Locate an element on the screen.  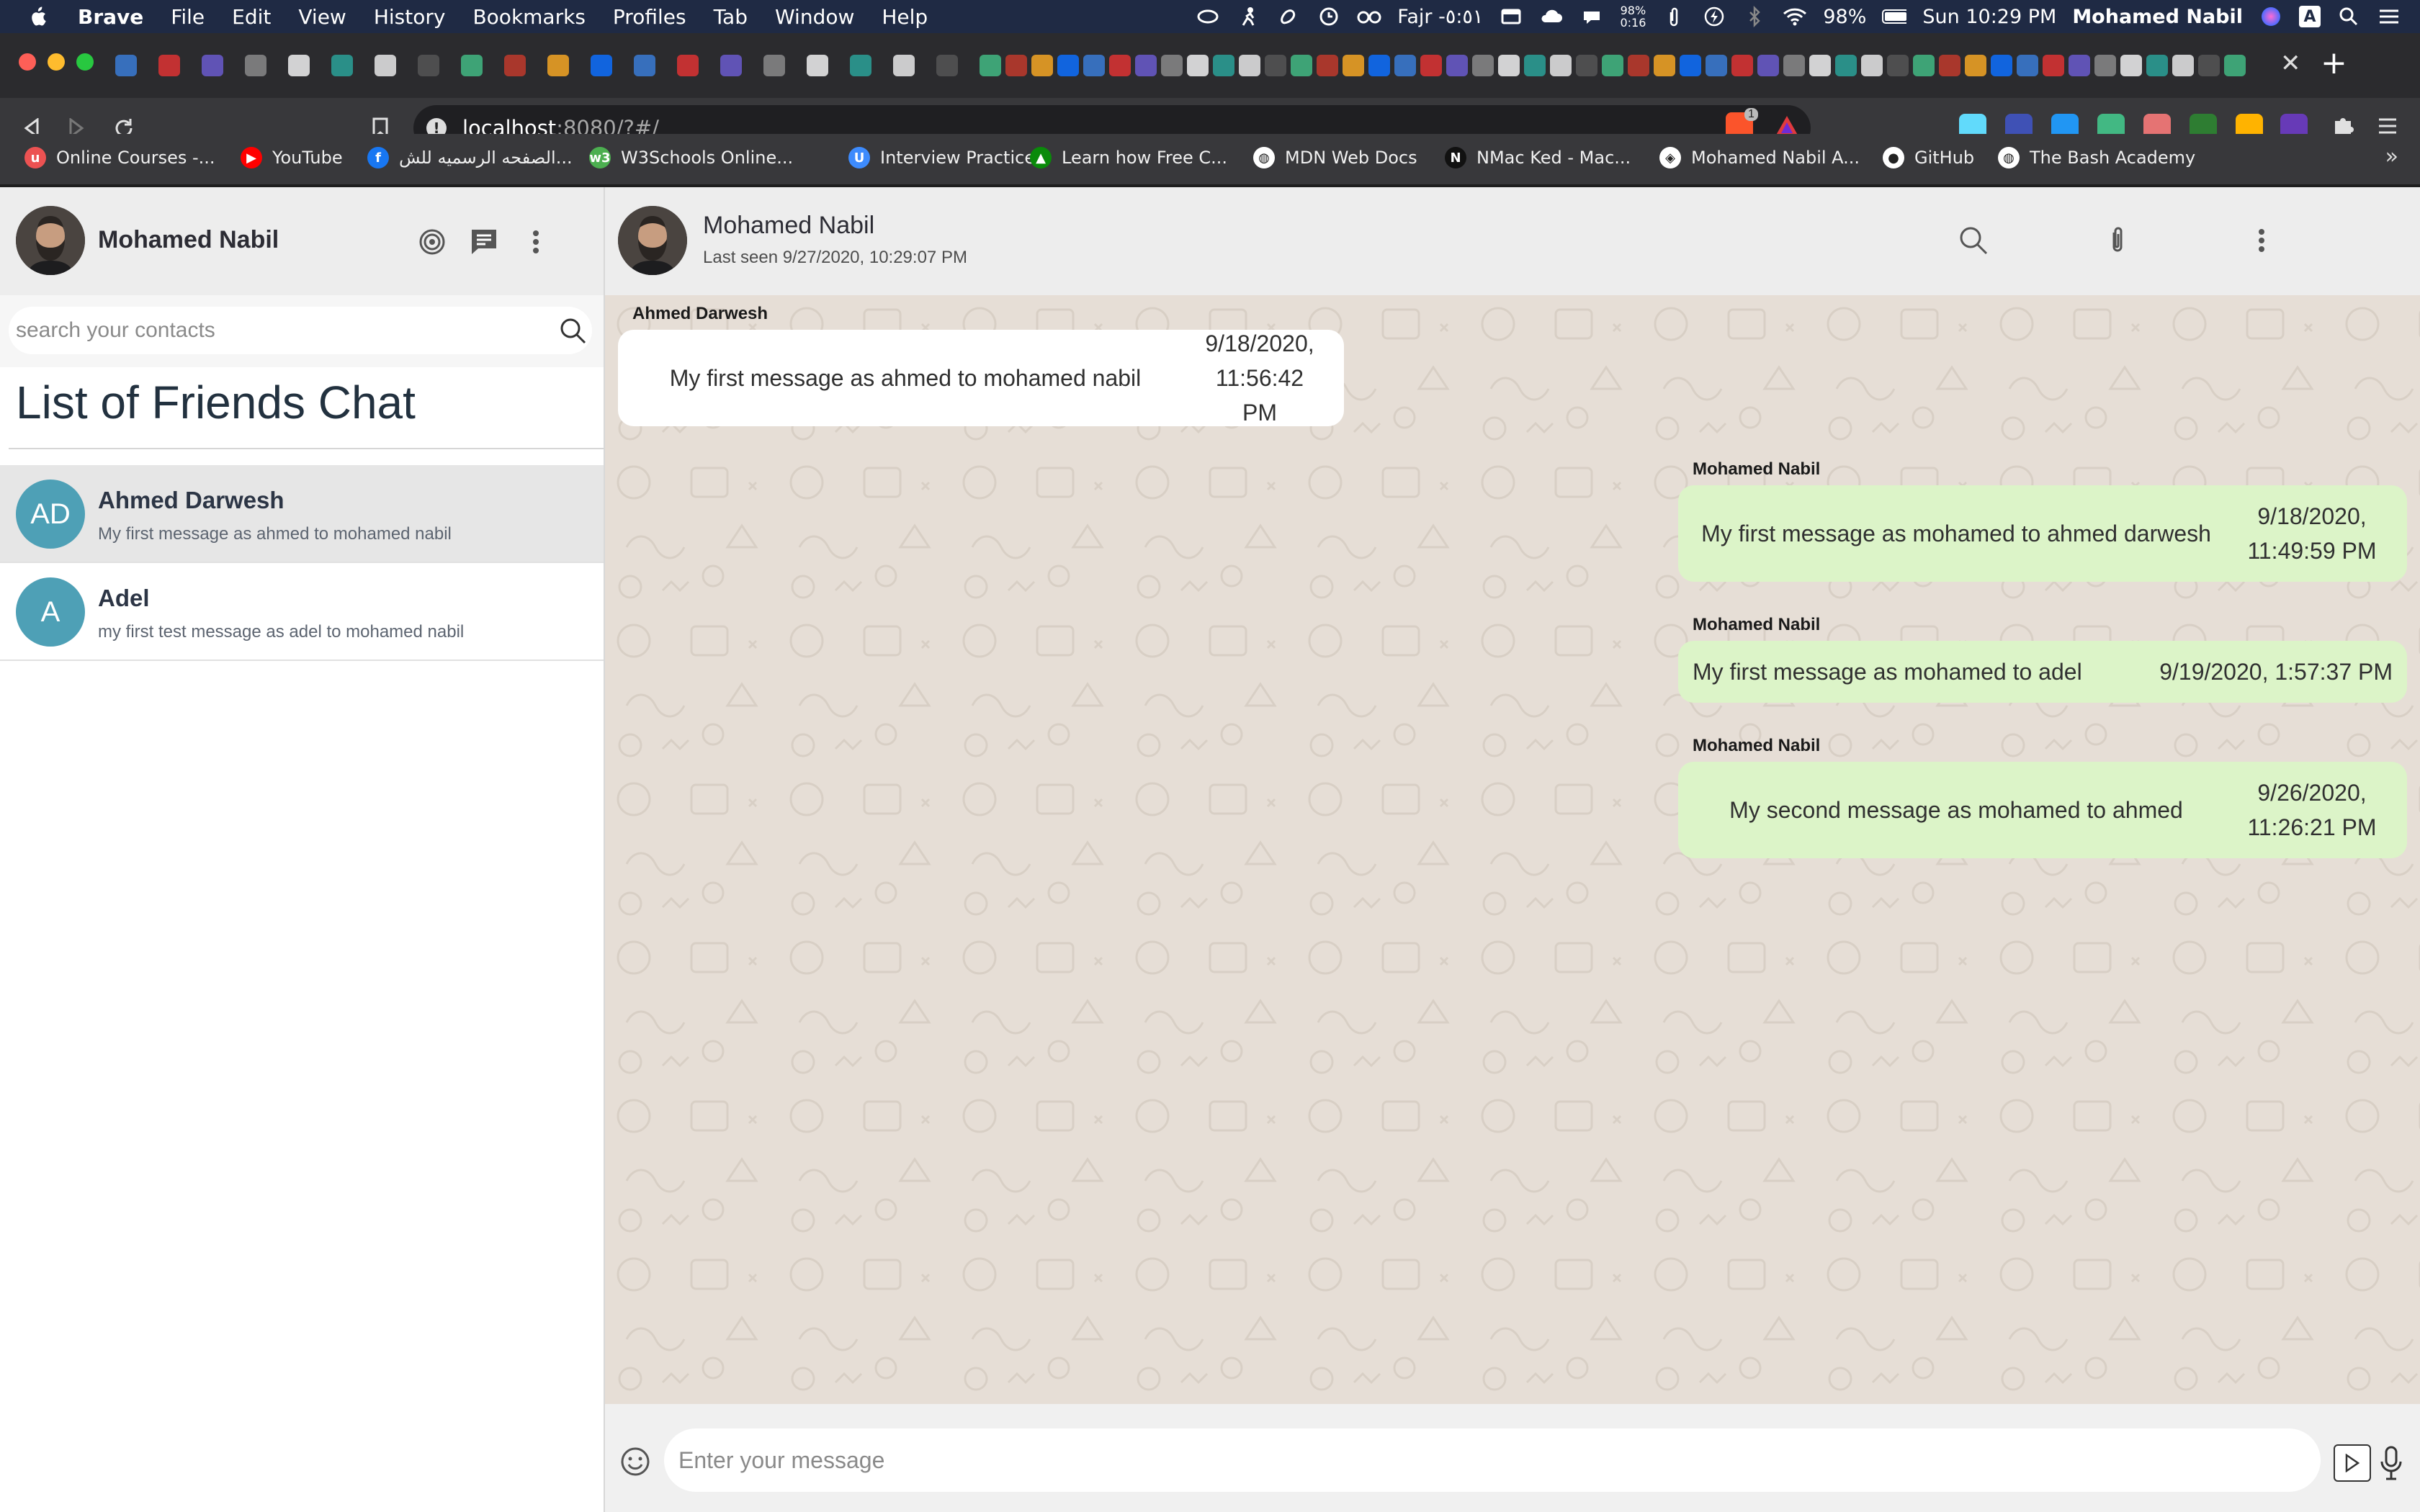
menu-bookmarks: Bookmarks is located at coordinates (528, 17).